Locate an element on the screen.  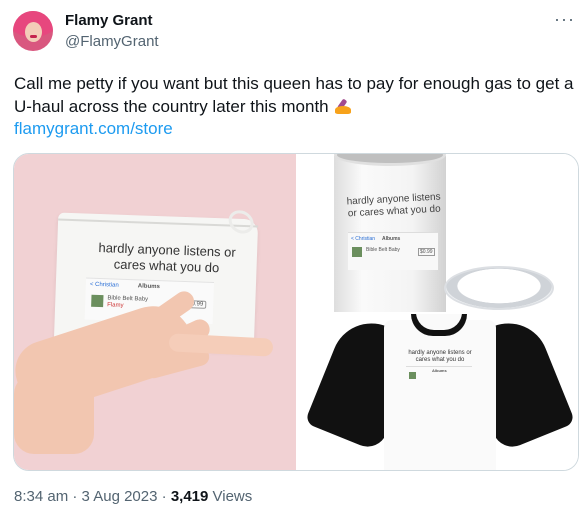
print-price: $0.99 is located at coordinates (426, 252).